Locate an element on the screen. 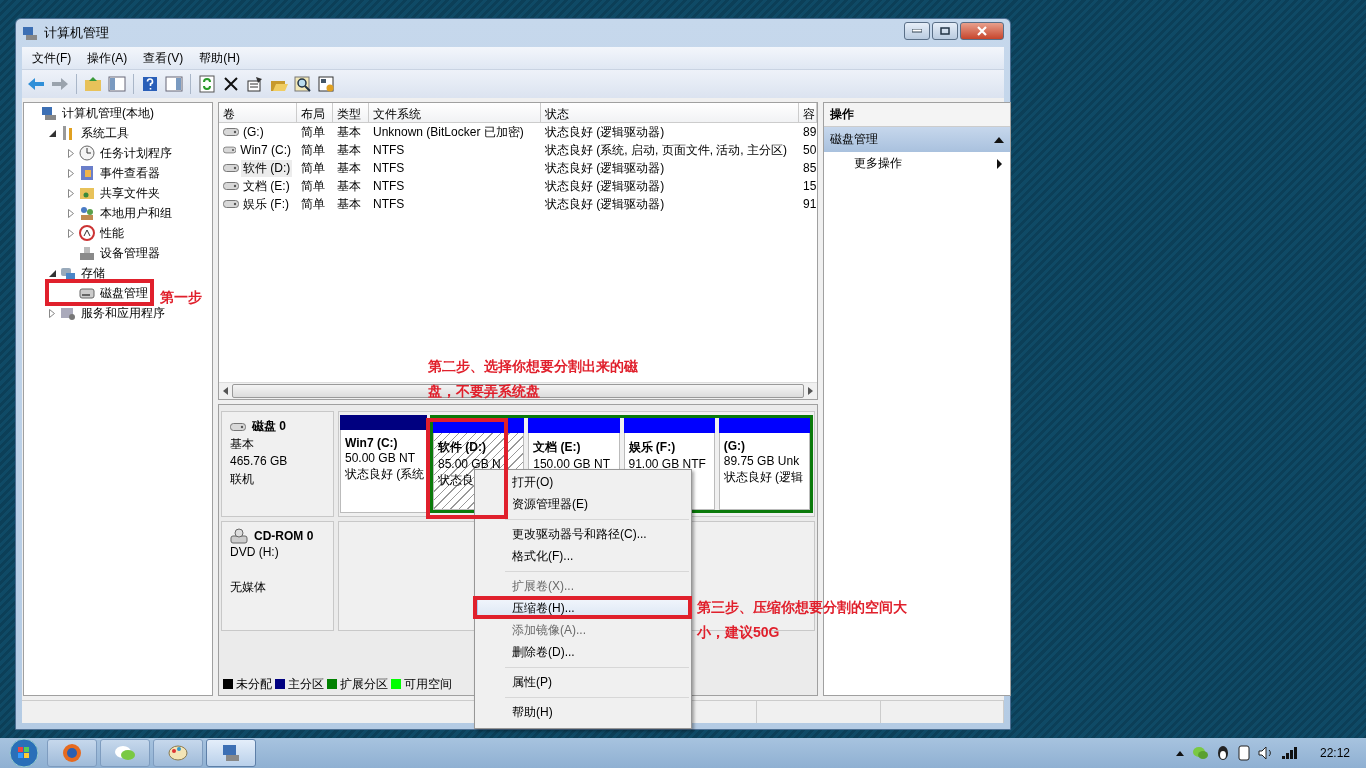  disk-state: 无媒体 is located at coordinates (248, 587).